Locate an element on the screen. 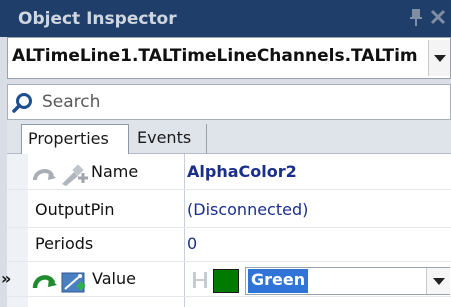  tab-properties: Properties is located at coordinates (75, 139).